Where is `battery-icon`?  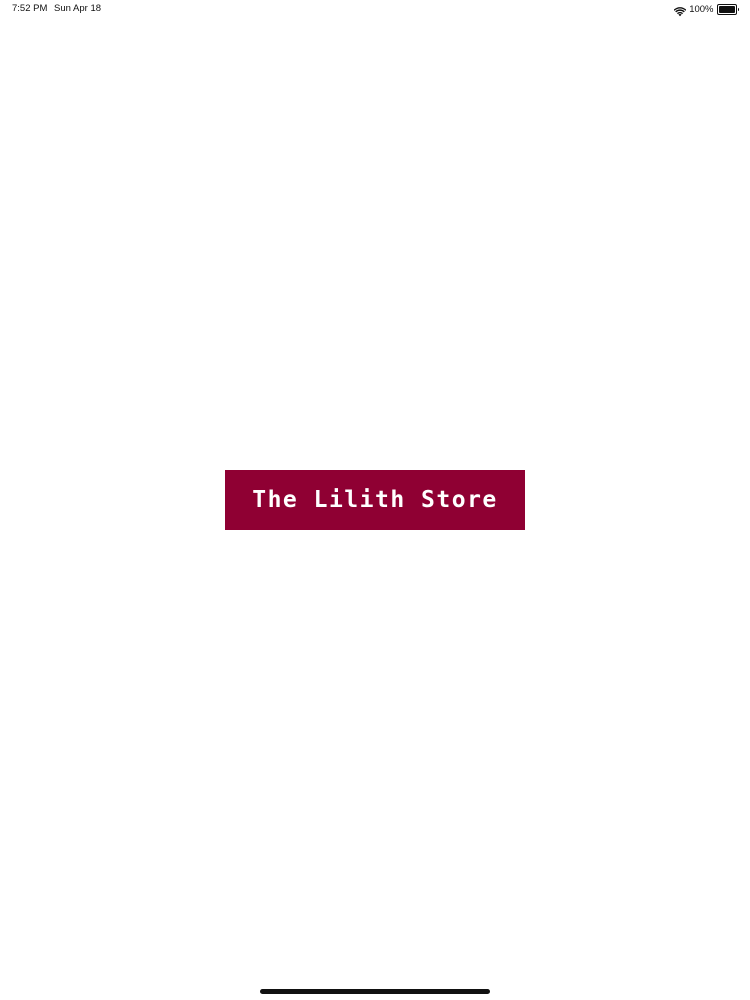
battery-icon is located at coordinates (727, 9).